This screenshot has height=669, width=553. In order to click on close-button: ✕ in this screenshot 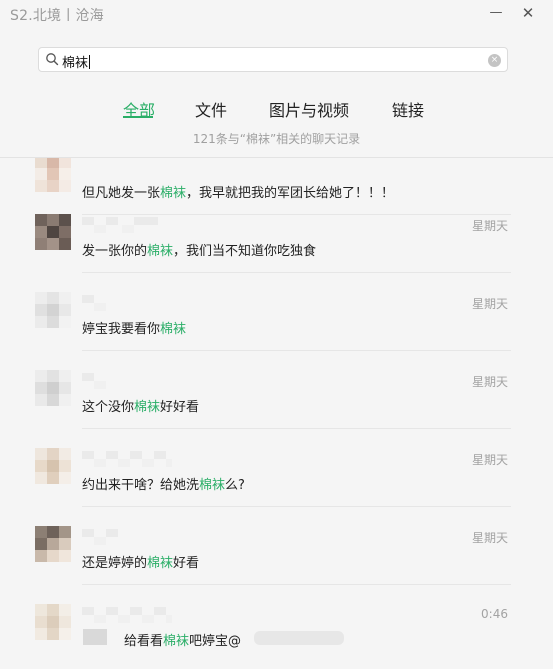, I will do `click(528, 13)`.